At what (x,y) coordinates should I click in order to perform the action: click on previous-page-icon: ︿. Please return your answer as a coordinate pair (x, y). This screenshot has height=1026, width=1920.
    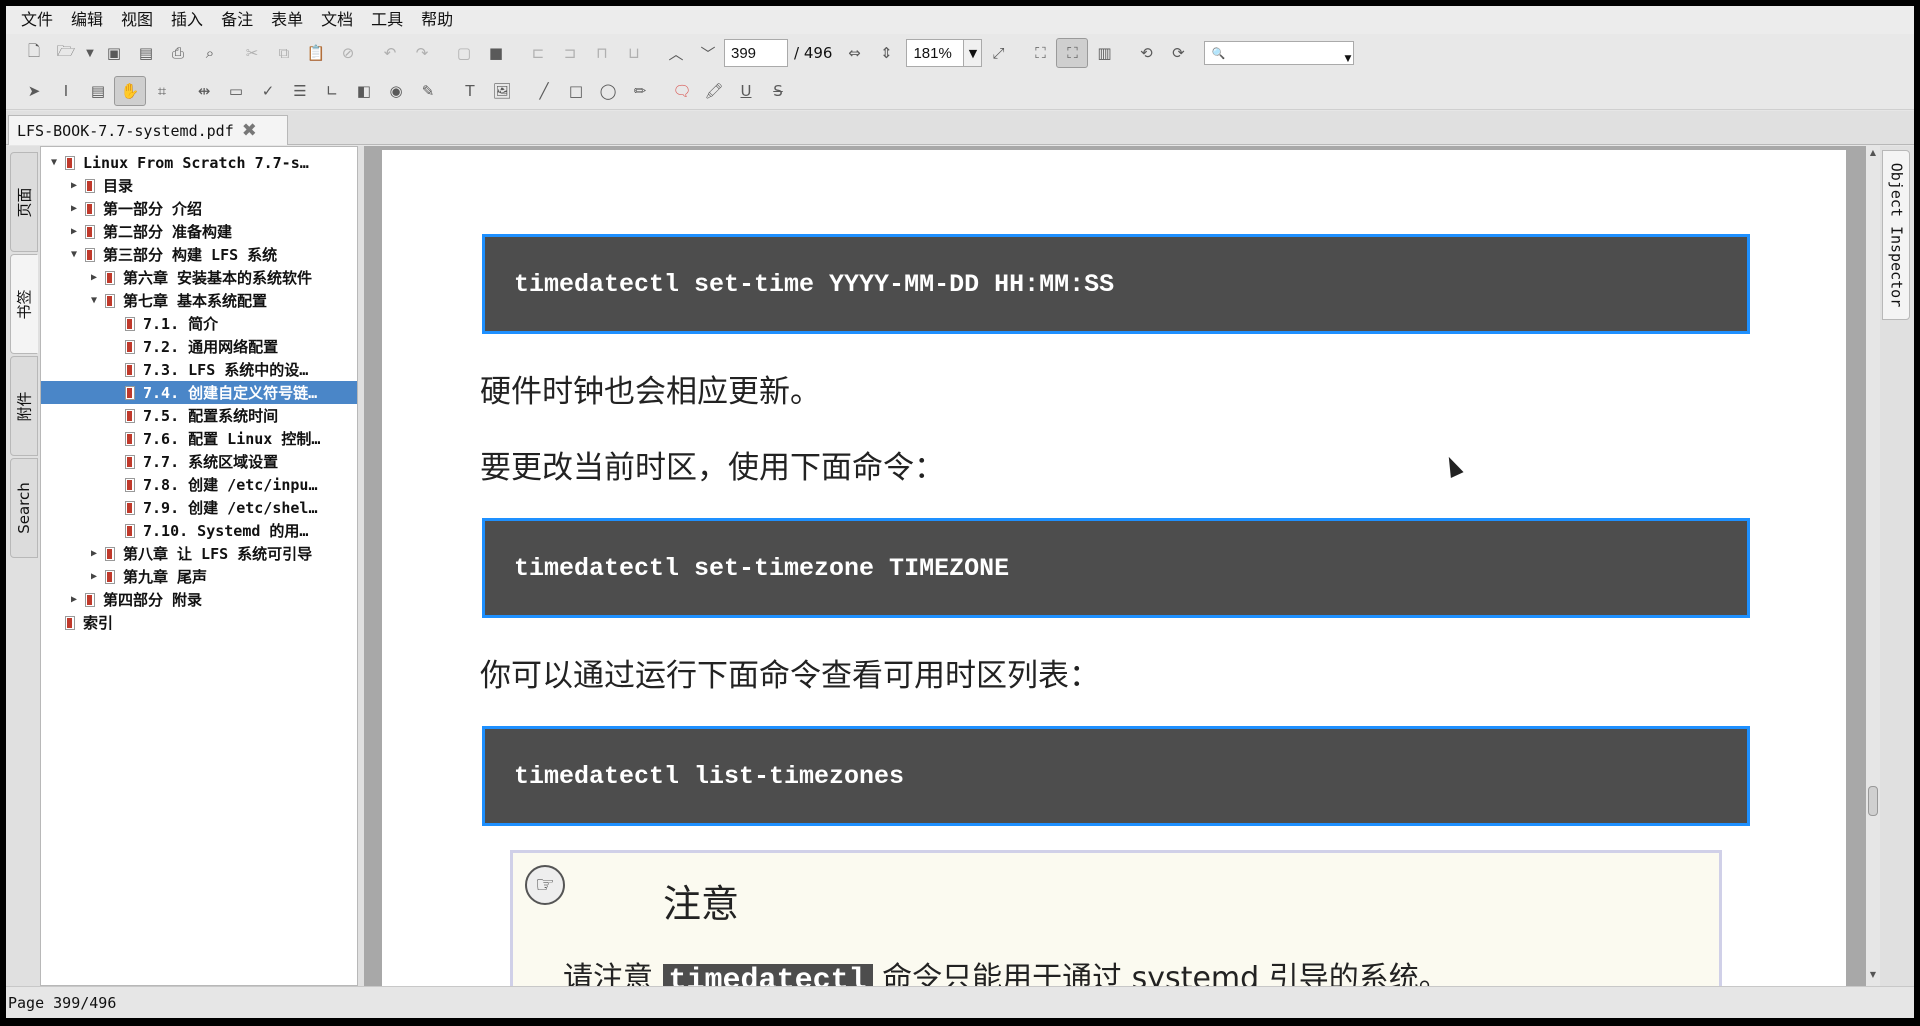
    Looking at the image, I should click on (676, 53).